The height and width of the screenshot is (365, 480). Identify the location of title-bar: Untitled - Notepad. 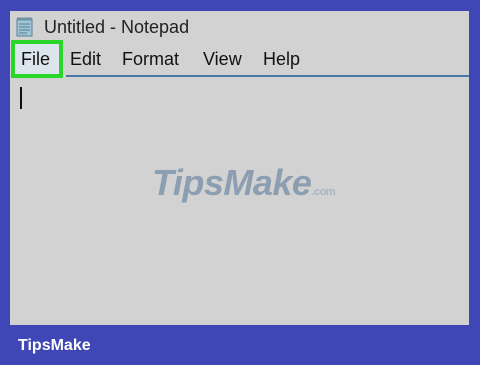
(239, 28).